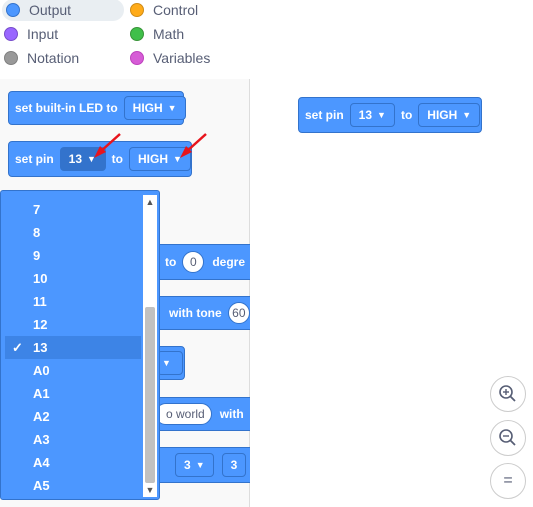  What do you see at coordinates (169, 34) in the screenshot?
I see `category-label: Math` at bounding box center [169, 34].